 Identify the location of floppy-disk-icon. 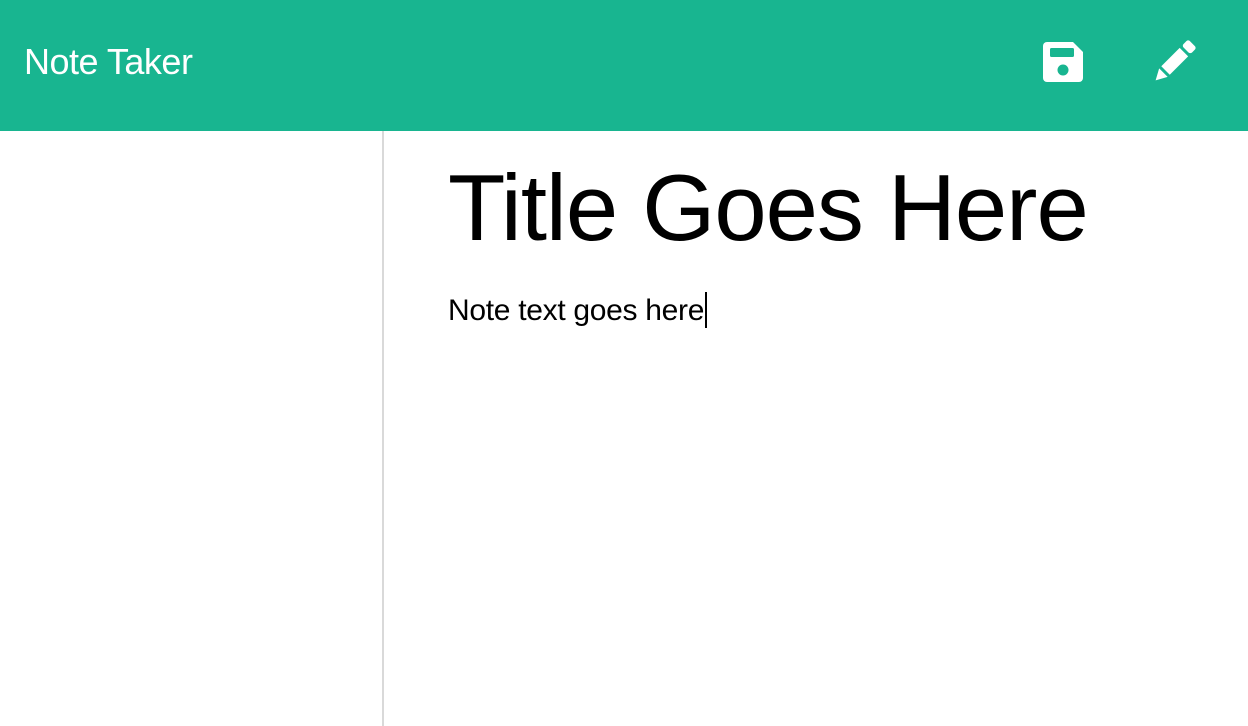
(1063, 62).